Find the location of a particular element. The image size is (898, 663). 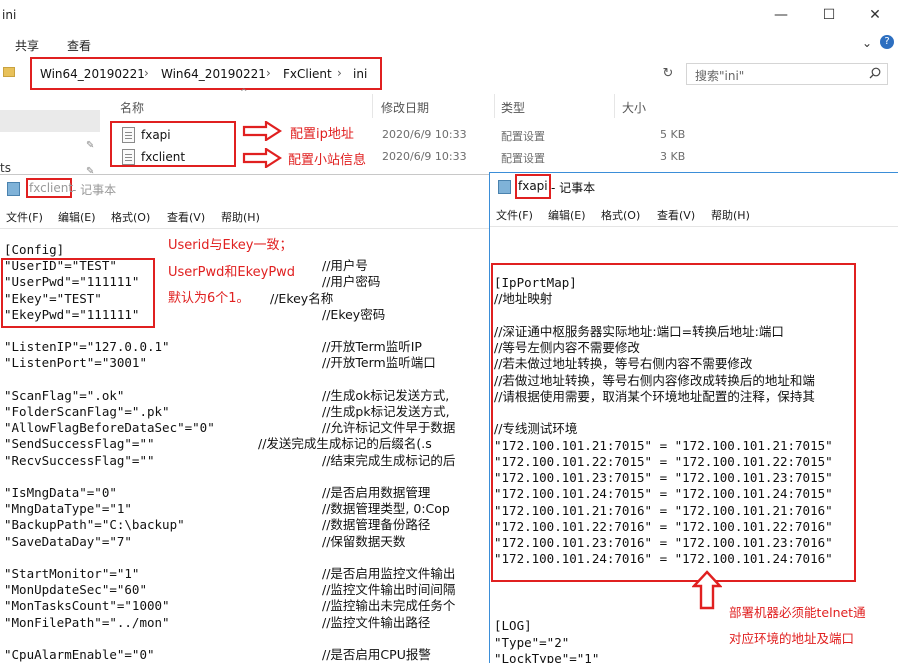

code-line: "BackupPath"="C:\backup" is located at coordinates (94, 525).